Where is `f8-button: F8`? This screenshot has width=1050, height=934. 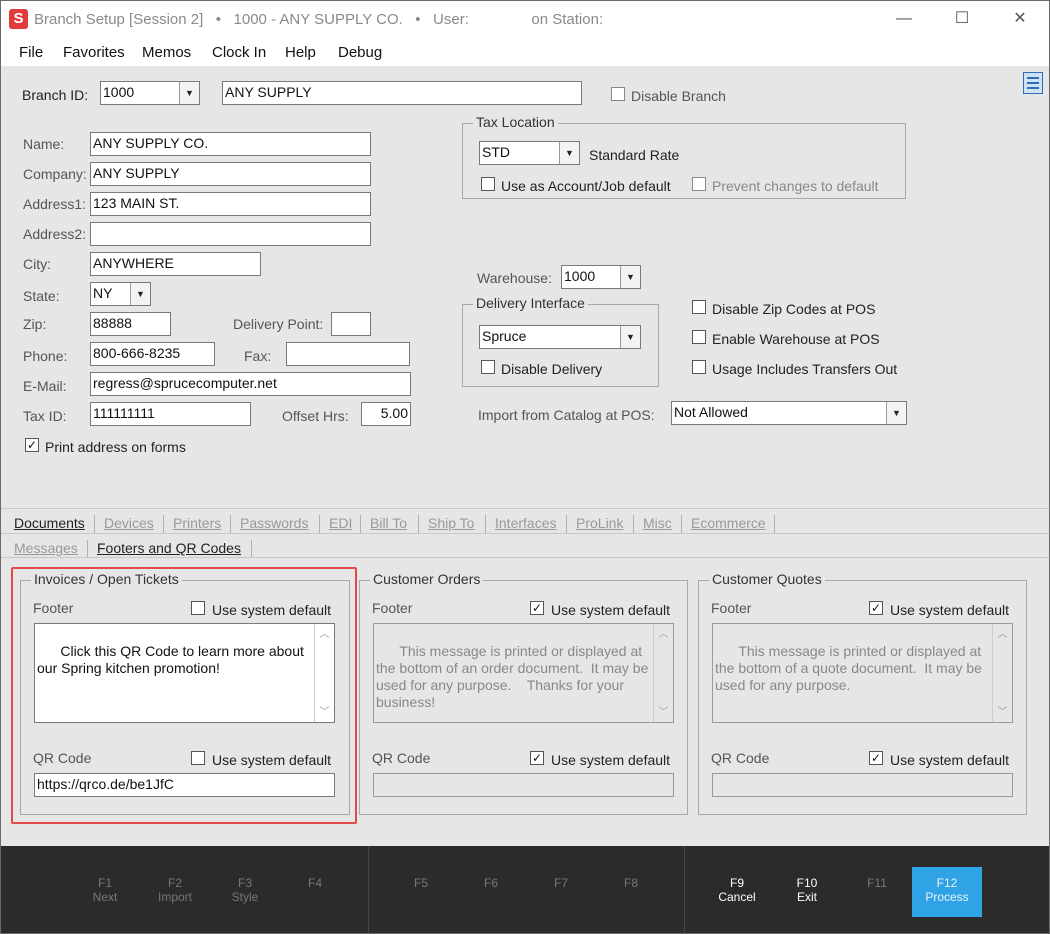
f8-button: F8 is located at coordinates (631, 883).